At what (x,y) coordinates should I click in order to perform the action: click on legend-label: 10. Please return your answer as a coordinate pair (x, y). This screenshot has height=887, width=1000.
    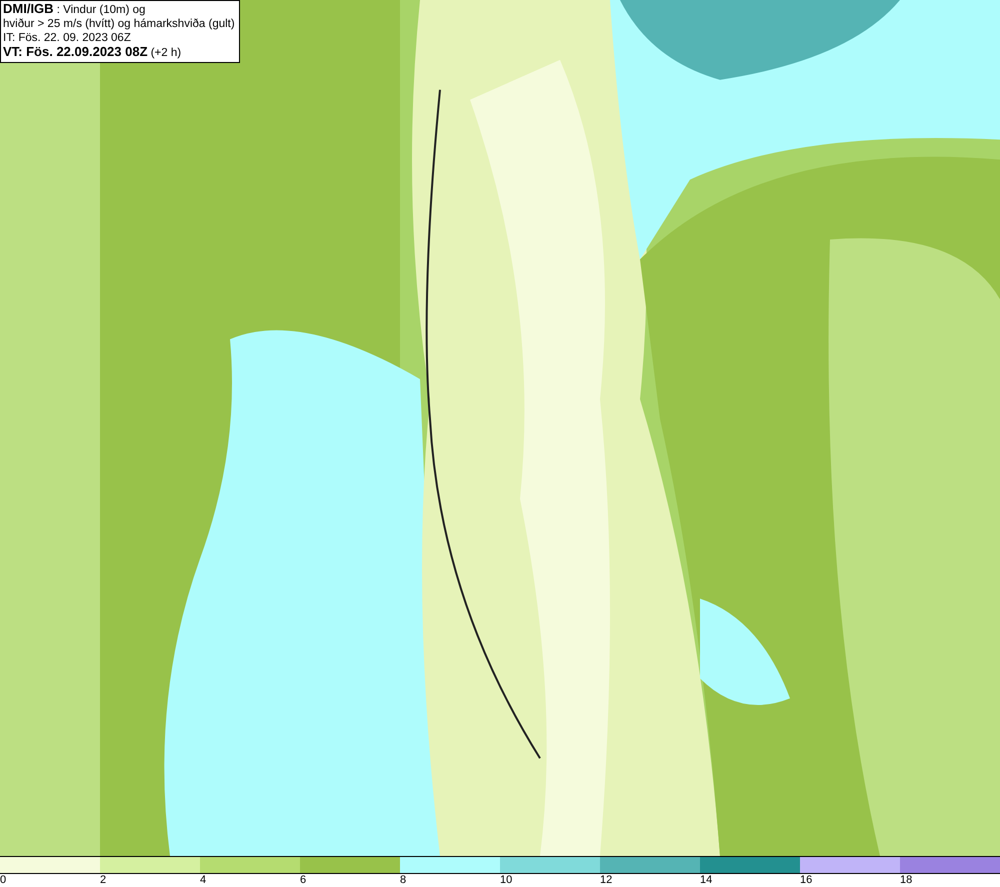
    Looking at the image, I should click on (506, 880).